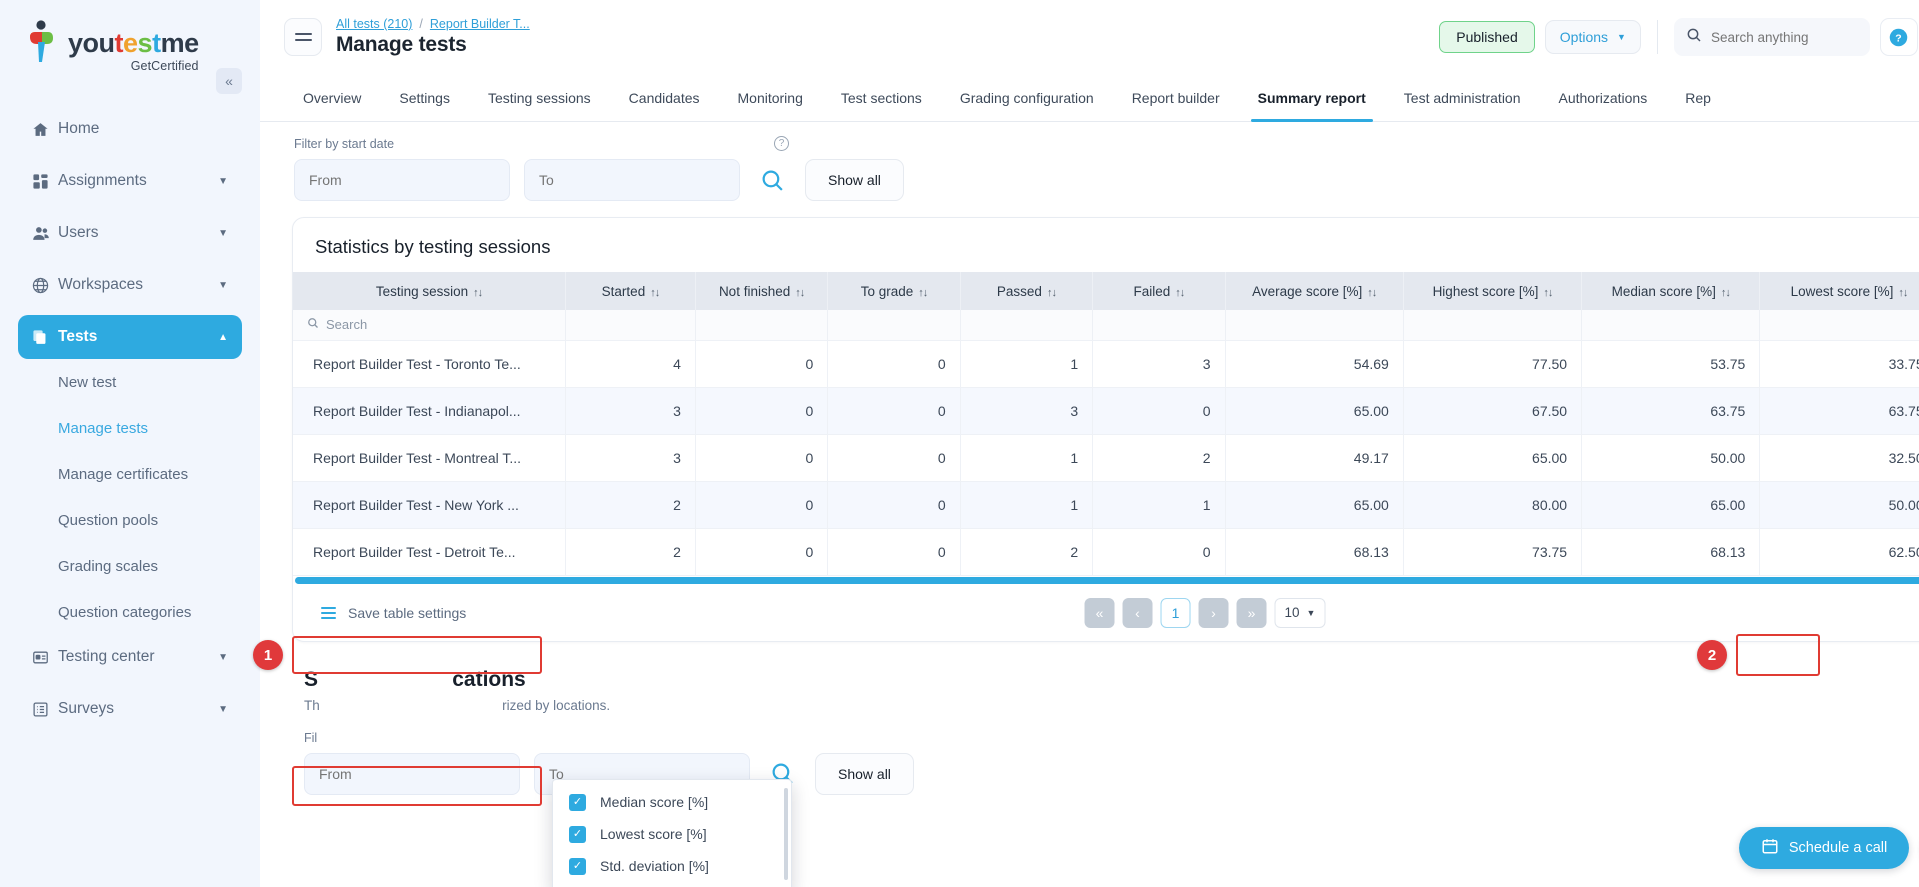 This screenshot has height=887, width=1919. I want to click on sort-icon: ↑↓, so click(1725, 292).